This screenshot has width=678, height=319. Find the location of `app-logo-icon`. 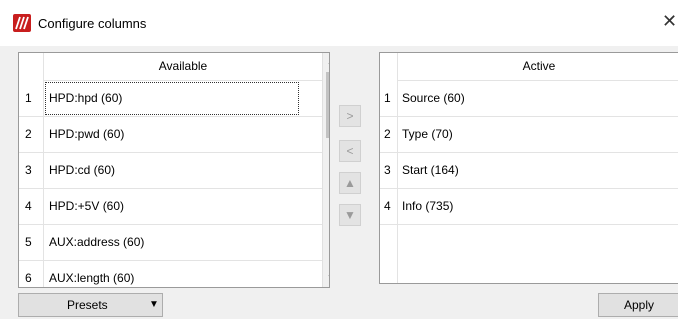

app-logo-icon is located at coordinates (22, 23).